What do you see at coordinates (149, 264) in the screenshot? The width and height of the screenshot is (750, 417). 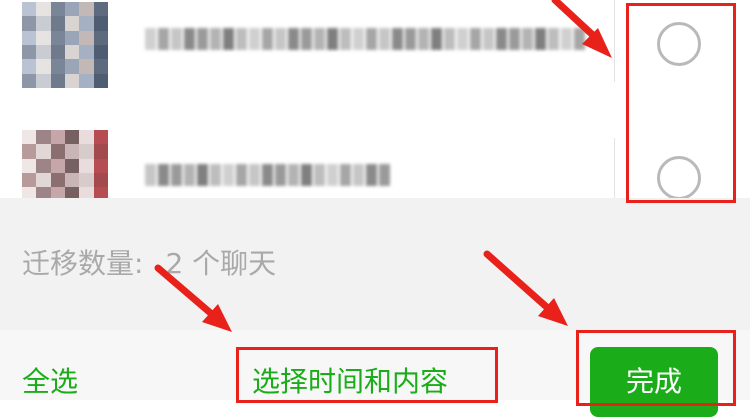 I see `migration-count: 迁移数量: 2 个聊天` at bounding box center [149, 264].